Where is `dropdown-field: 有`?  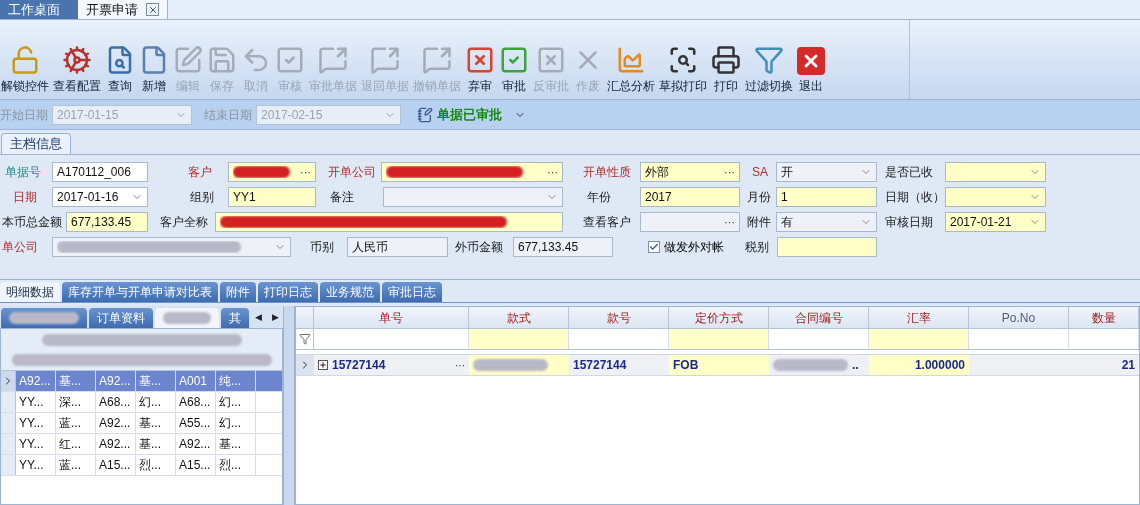 dropdown-field: 有 is located at coordinates (826, 222).